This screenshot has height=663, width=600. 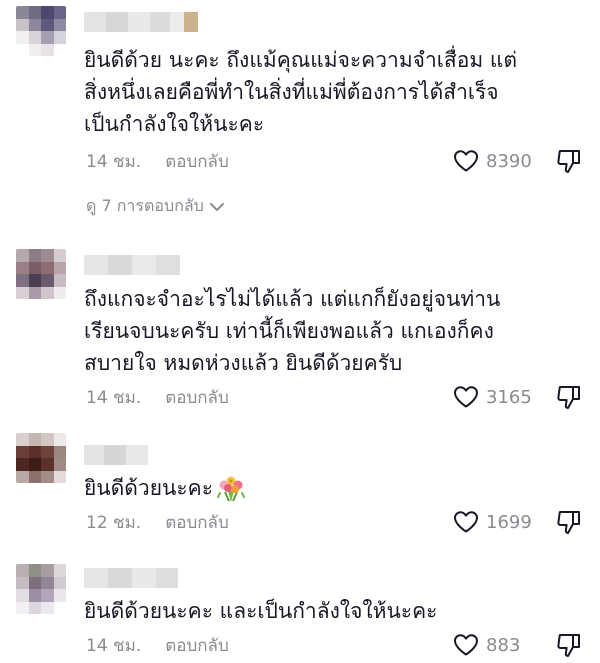 I want to click on comment-text-content: ยินดีด้วยนะคะ, so click(x=148, y=488).